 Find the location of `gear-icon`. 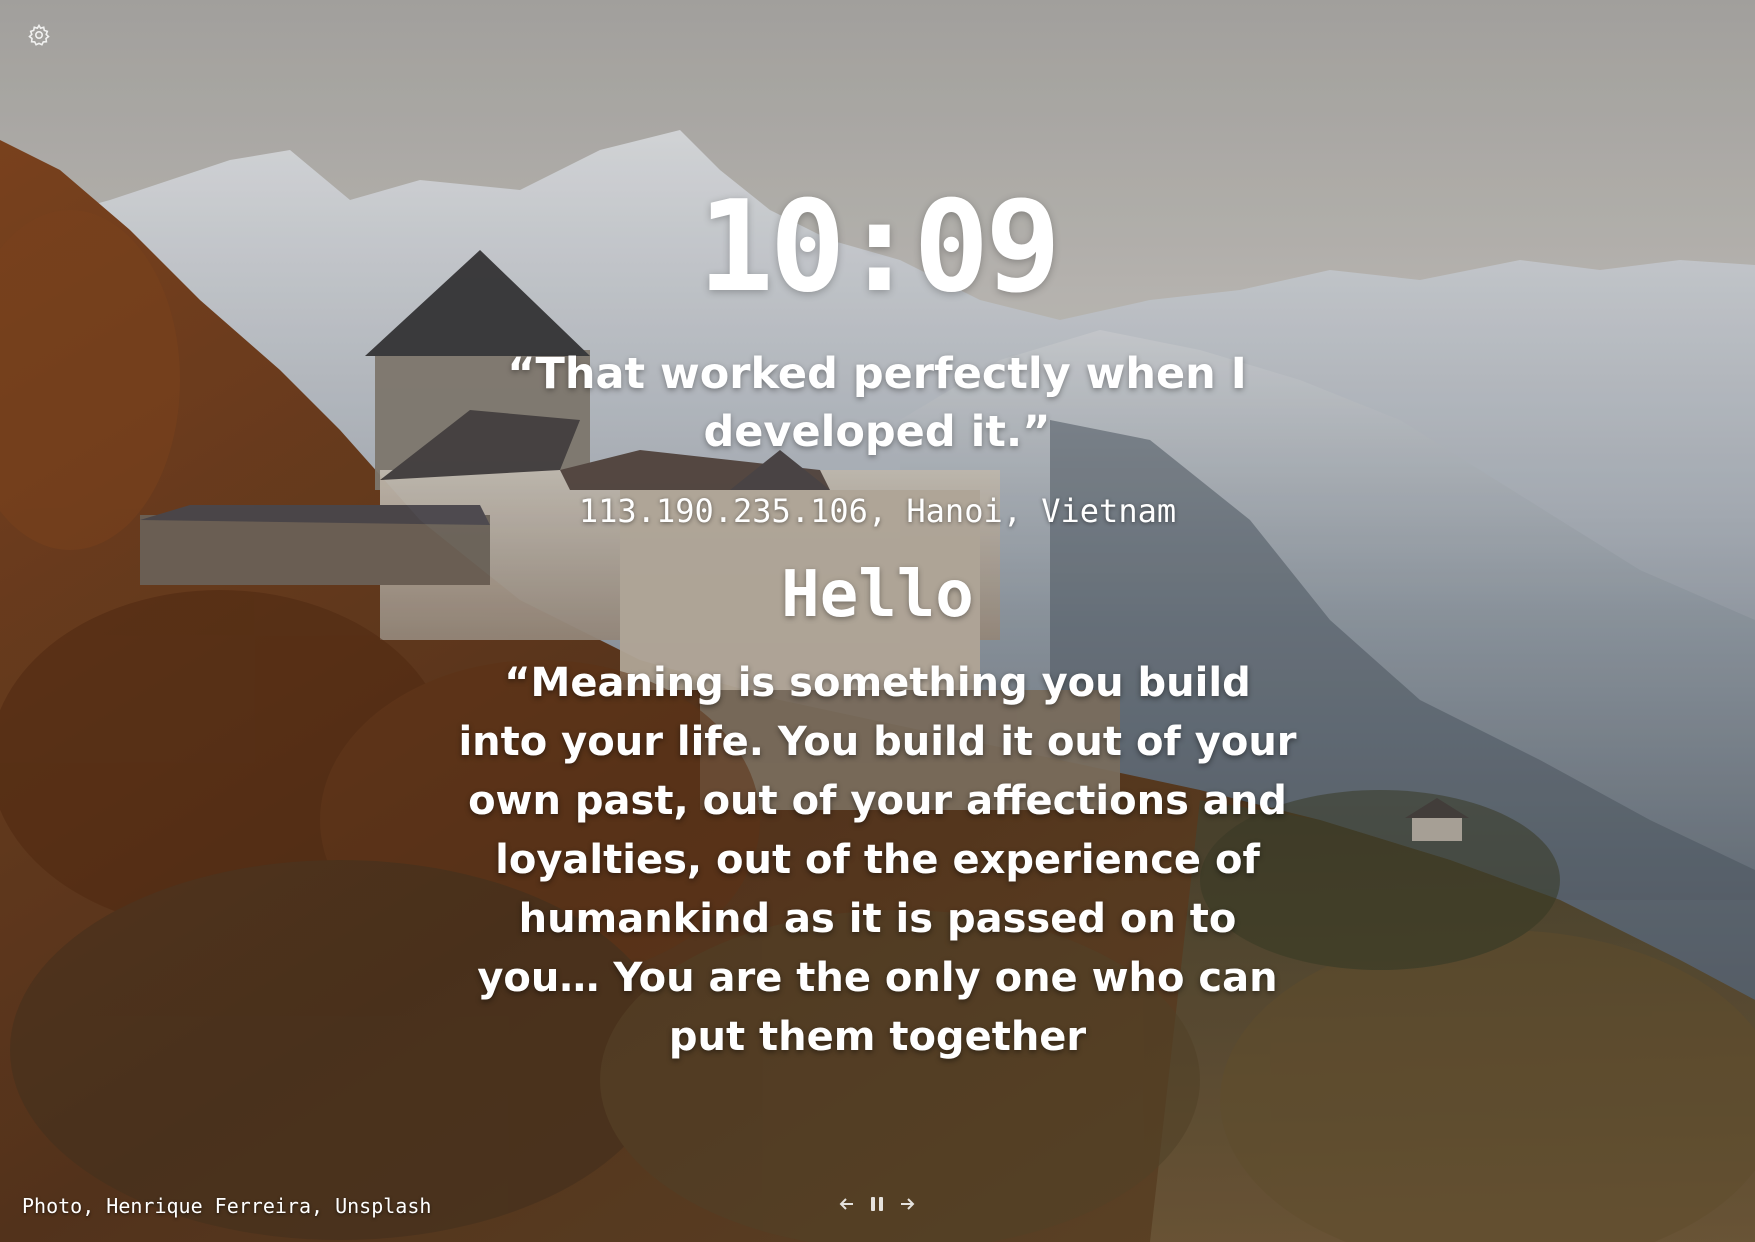

gear-icon is located at coordinates (39, 37).